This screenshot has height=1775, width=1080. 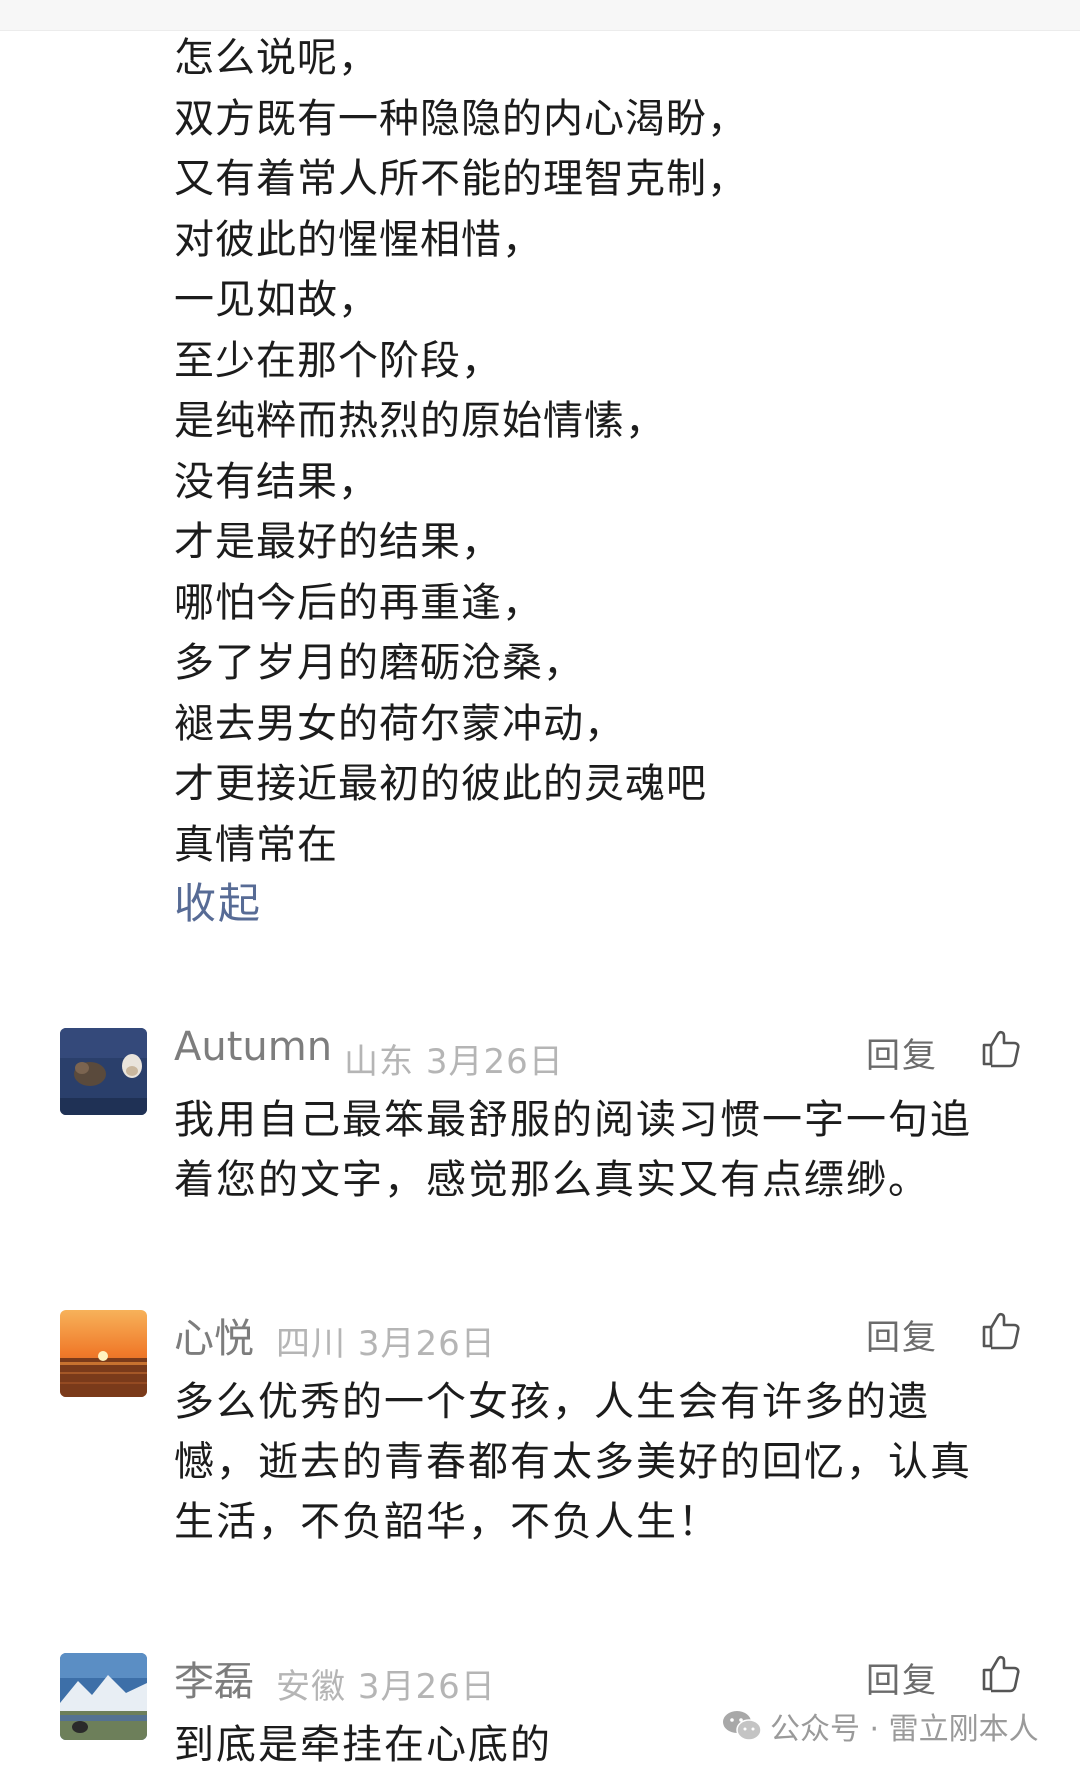 What do you see at coordinates (276, 58) in the screenshot?
I see `poem-line: 怎么说呢，` at bounding box center [276, 58].